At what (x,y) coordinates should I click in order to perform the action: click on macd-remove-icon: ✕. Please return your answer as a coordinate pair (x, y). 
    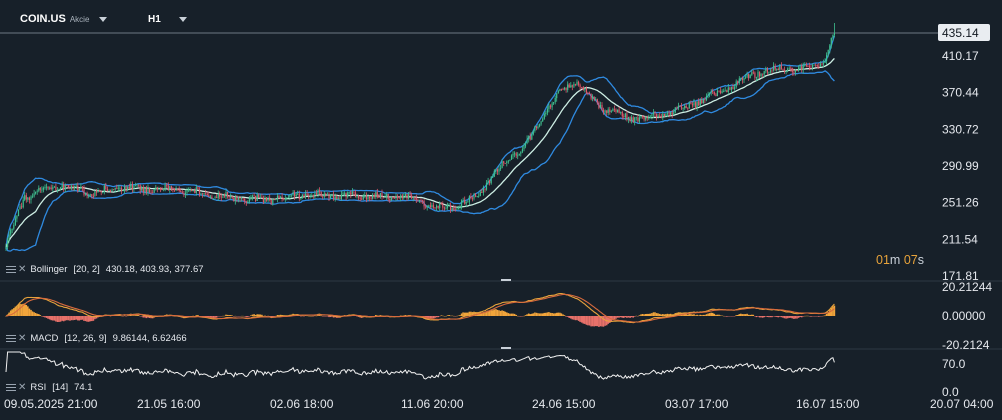
    Looking at the image, I should click on (22, 338).